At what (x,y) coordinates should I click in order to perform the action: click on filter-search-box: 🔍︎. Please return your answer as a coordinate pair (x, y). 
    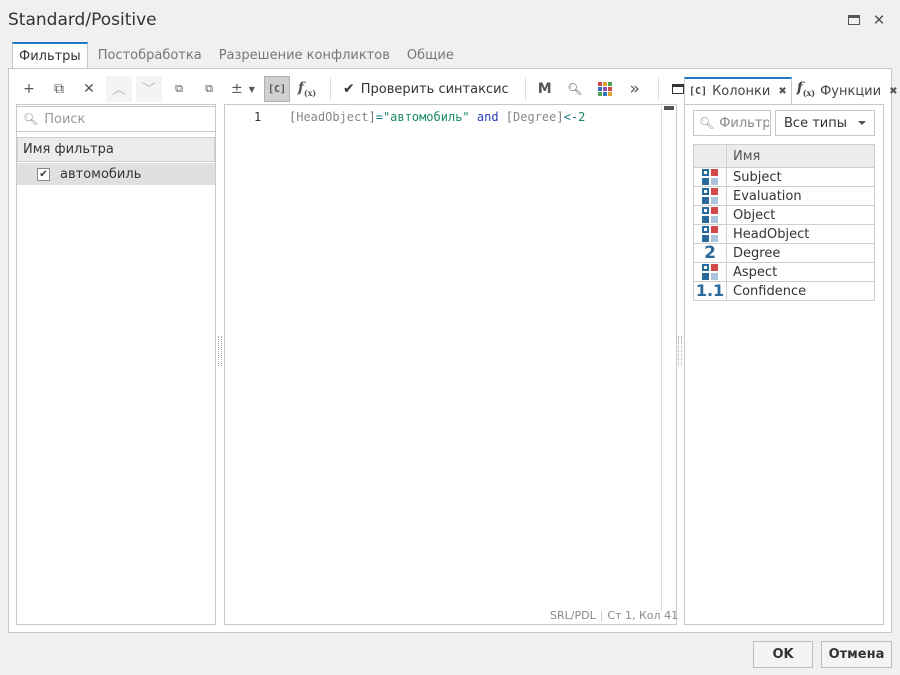
    Looking at the image, I should click on (116, 119).